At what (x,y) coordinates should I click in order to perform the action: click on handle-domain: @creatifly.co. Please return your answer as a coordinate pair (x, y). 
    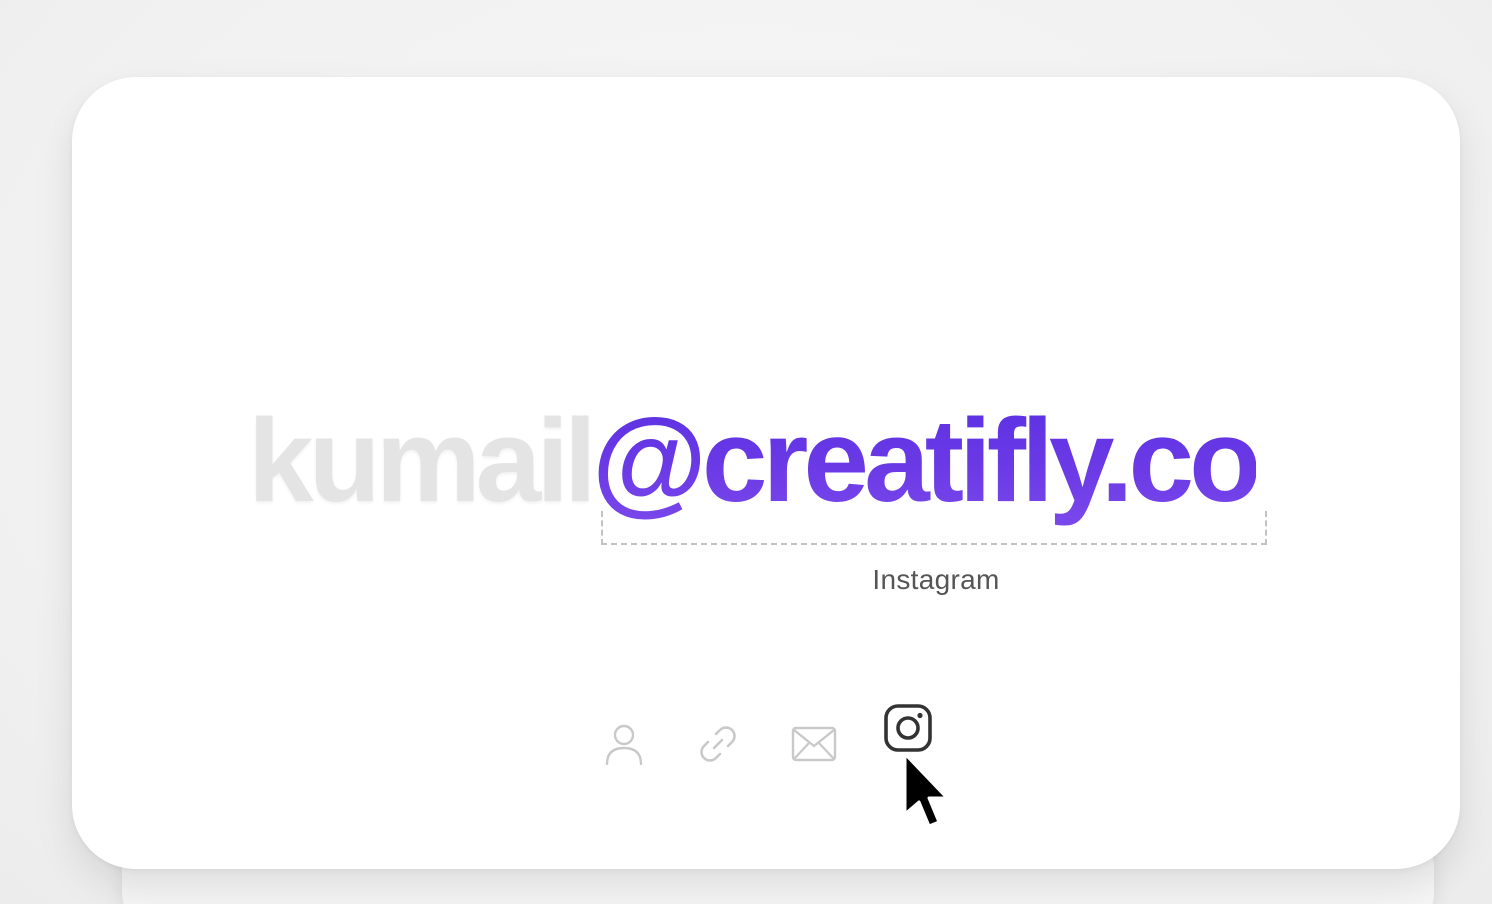
    Looking at the image, I should click on (926, 461).